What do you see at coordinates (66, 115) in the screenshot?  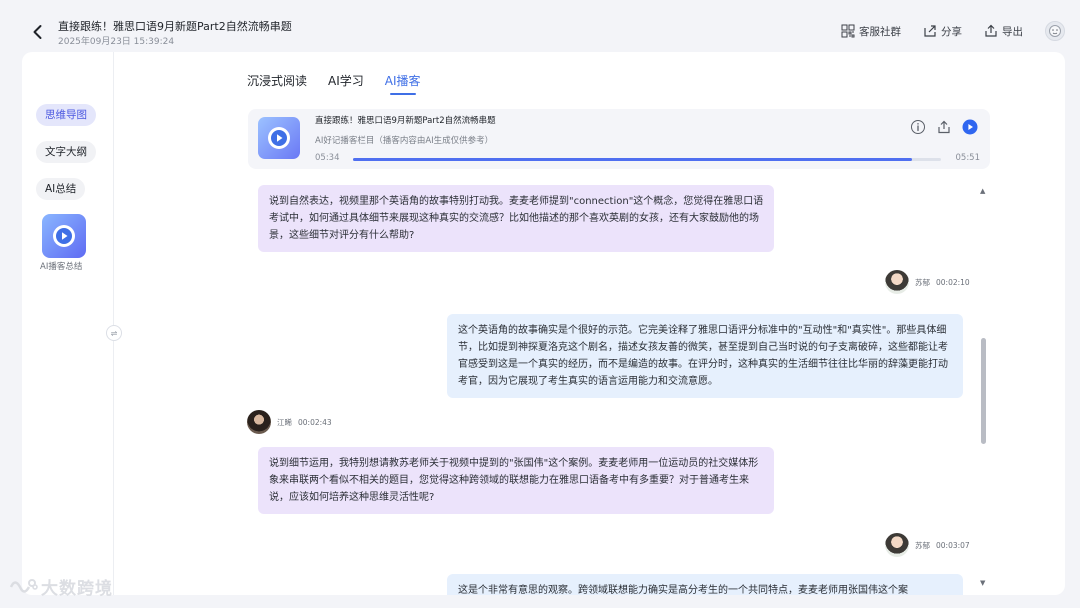 I see `sidebar-item-mindmap: 思维导图` at bounding box center [66, 115].